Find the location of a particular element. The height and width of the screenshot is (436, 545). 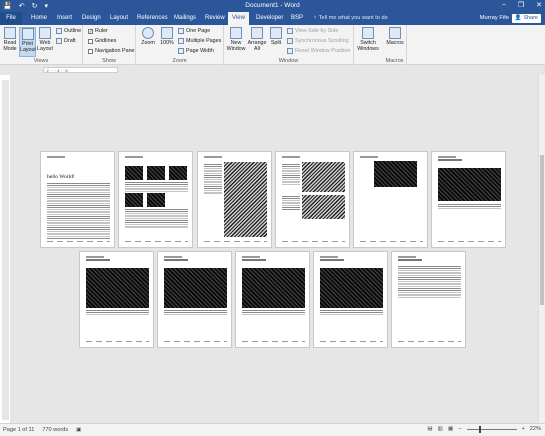

read-mode-button: Read Mode is located at coordinates (10, 39).